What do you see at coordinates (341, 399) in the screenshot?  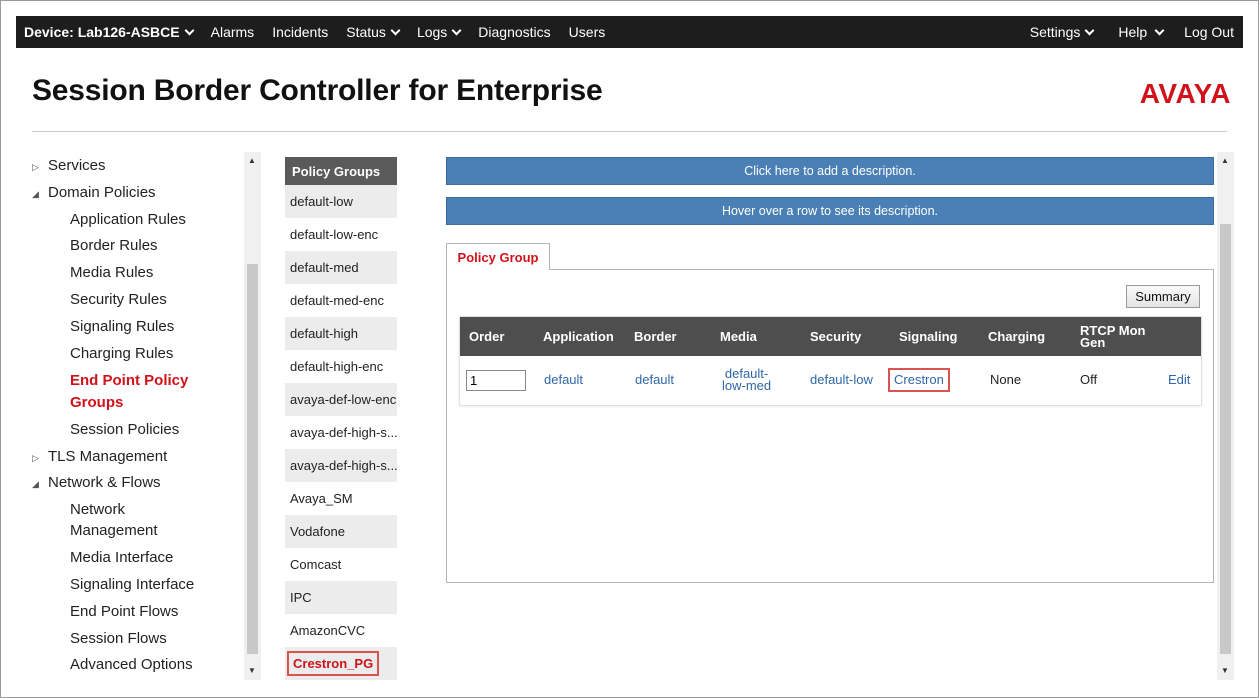 I see `policy-group-item: avaya-def-low-enc` at bounding box center [341, 399].